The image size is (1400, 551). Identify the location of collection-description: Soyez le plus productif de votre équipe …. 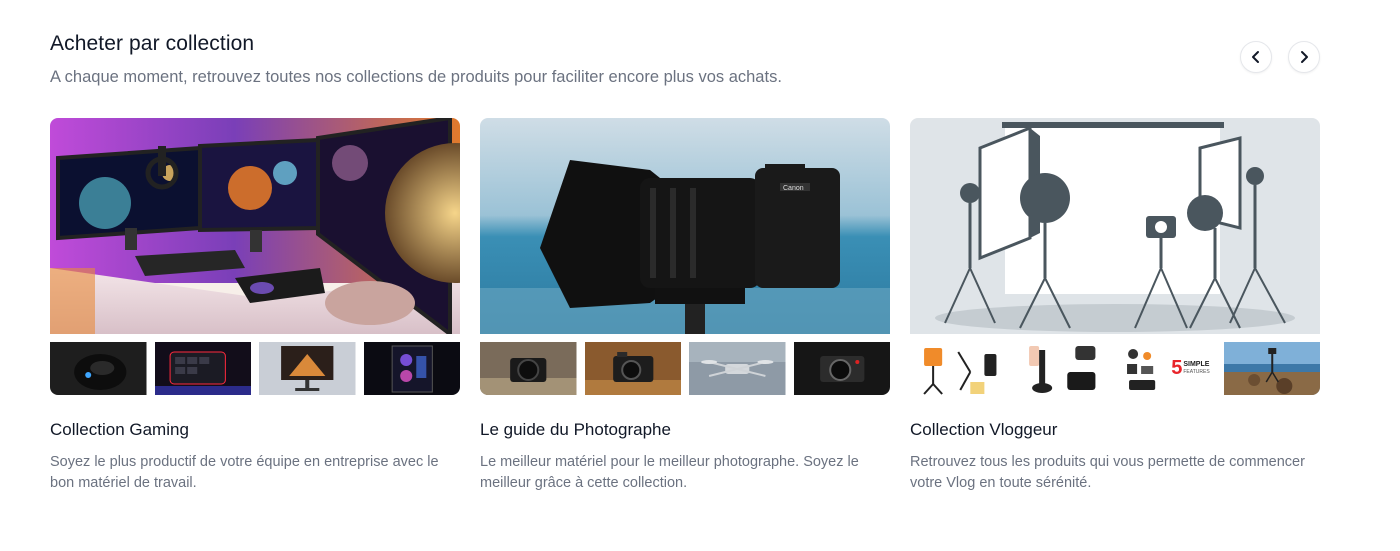
(244, 472).